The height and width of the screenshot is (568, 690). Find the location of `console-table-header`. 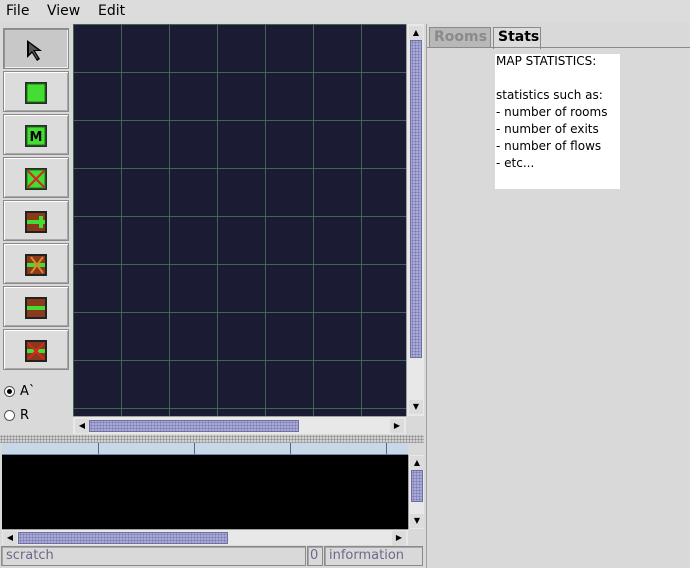

console-table-header is located at coordinates (205, 449).